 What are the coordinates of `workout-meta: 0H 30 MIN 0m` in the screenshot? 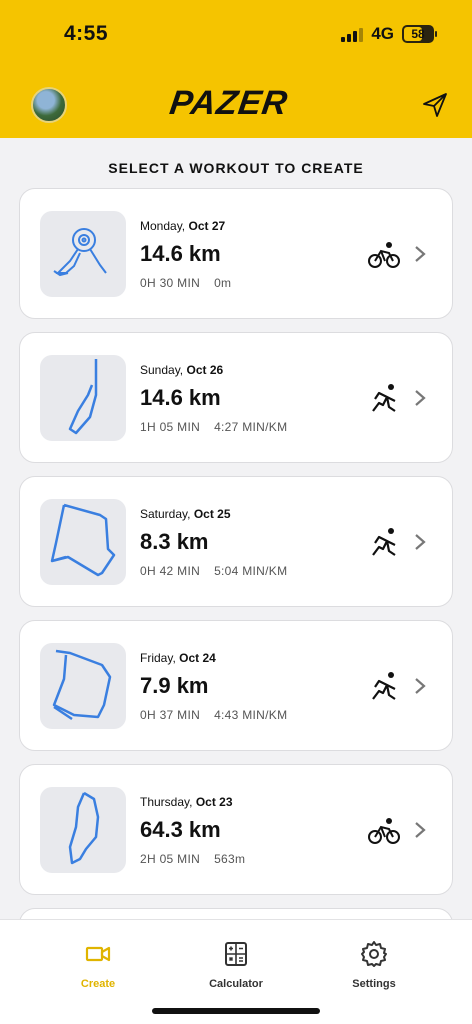 It's located at (185, 283).